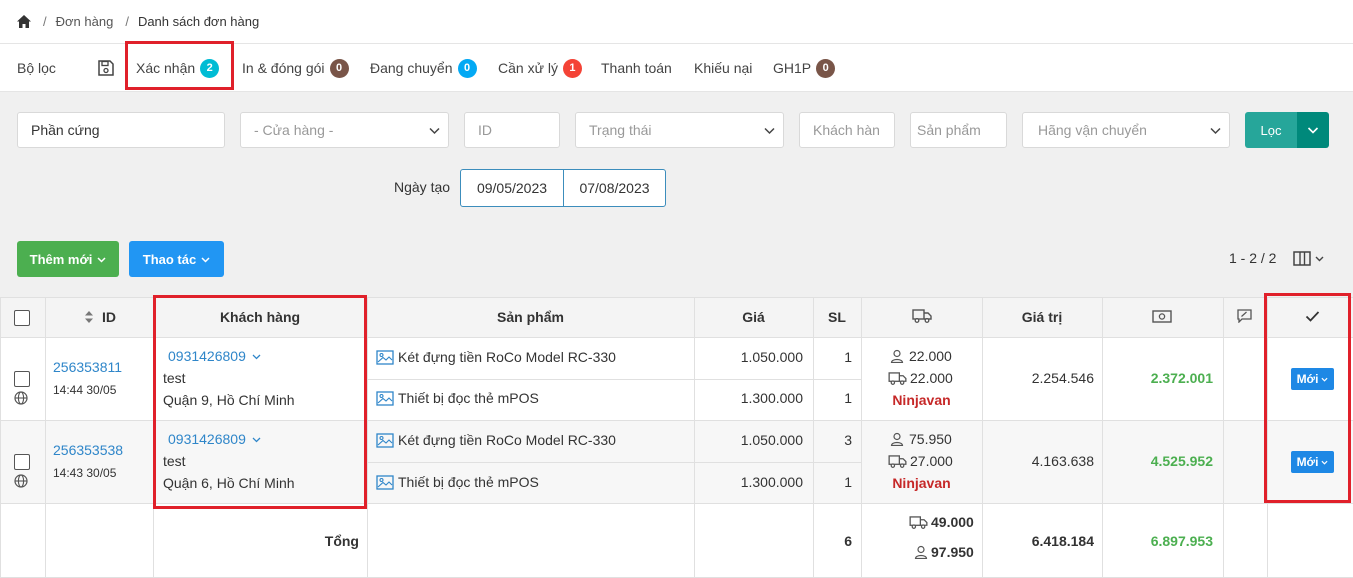  I want to click on store-select: - Cửa hàng -, so click(344, 130).